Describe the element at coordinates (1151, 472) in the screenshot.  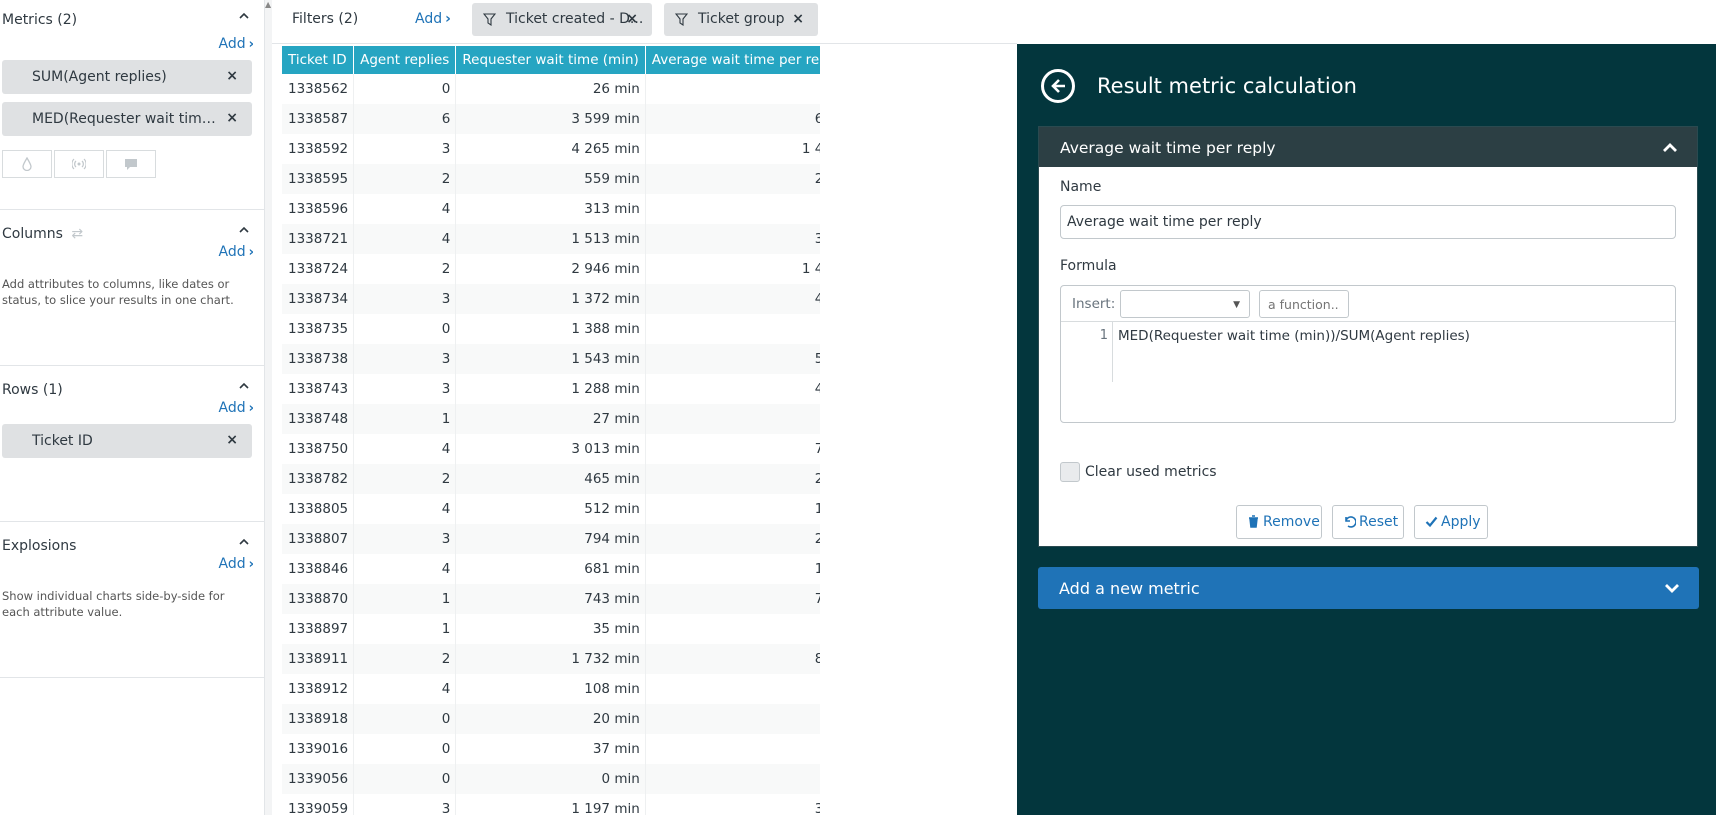
I see `clear-used-metrics-label: Clear used metrics` at that location.